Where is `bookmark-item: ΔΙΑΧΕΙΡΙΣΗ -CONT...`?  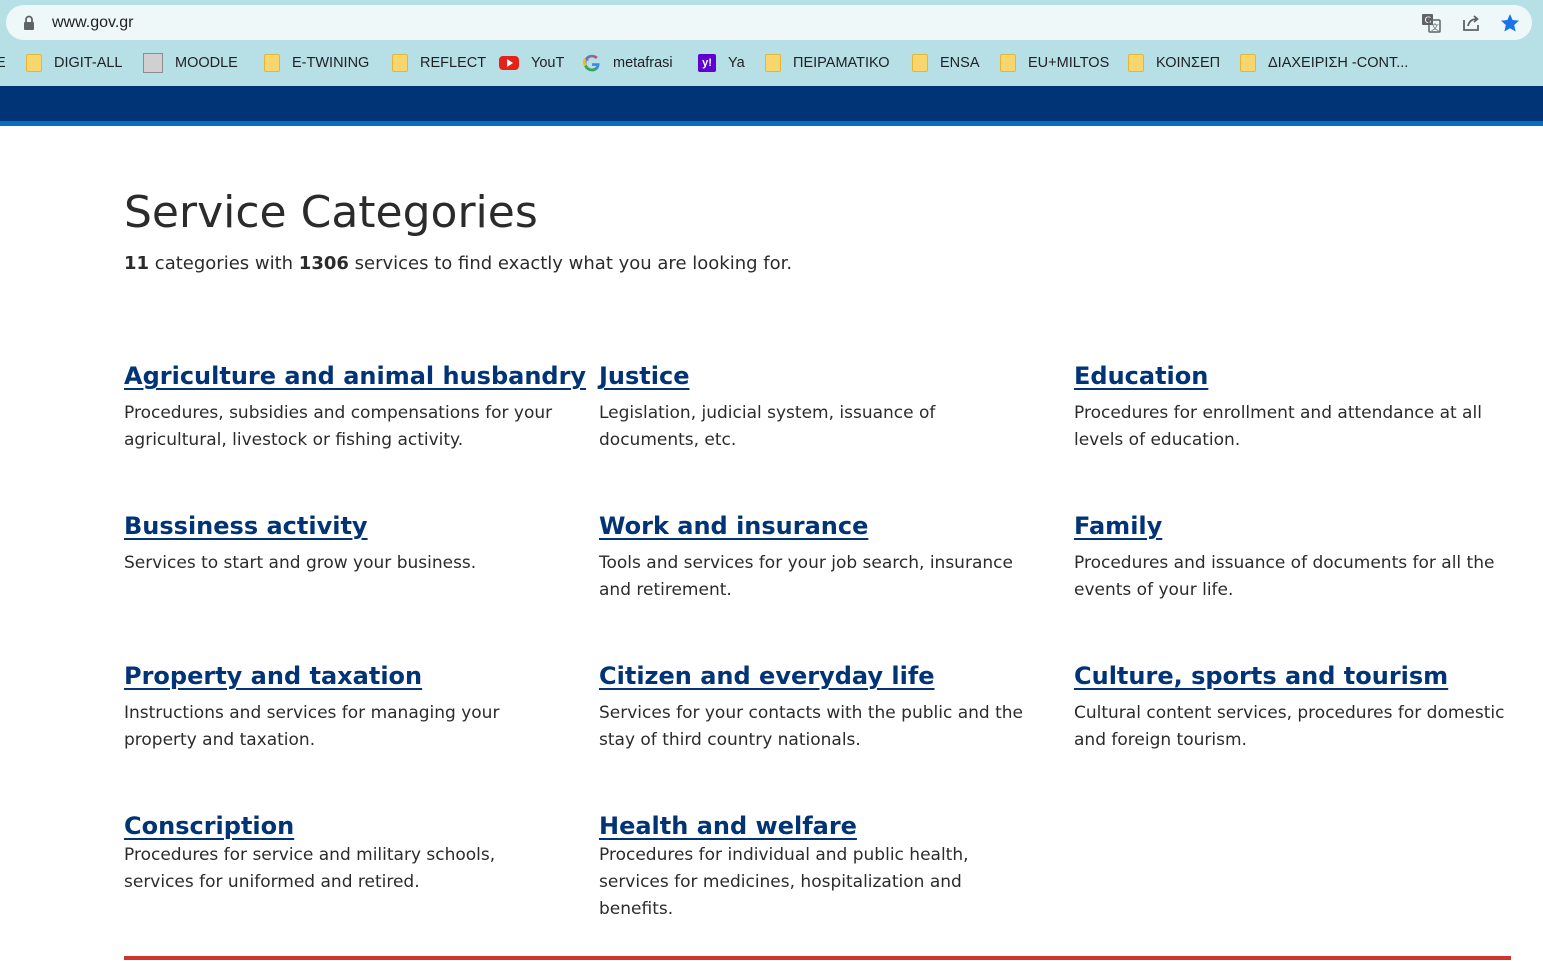 bookmark-item: ΔΙΑΧΕΙΡΙΣΗ -CONT... is located at coordinates (1324, 63).